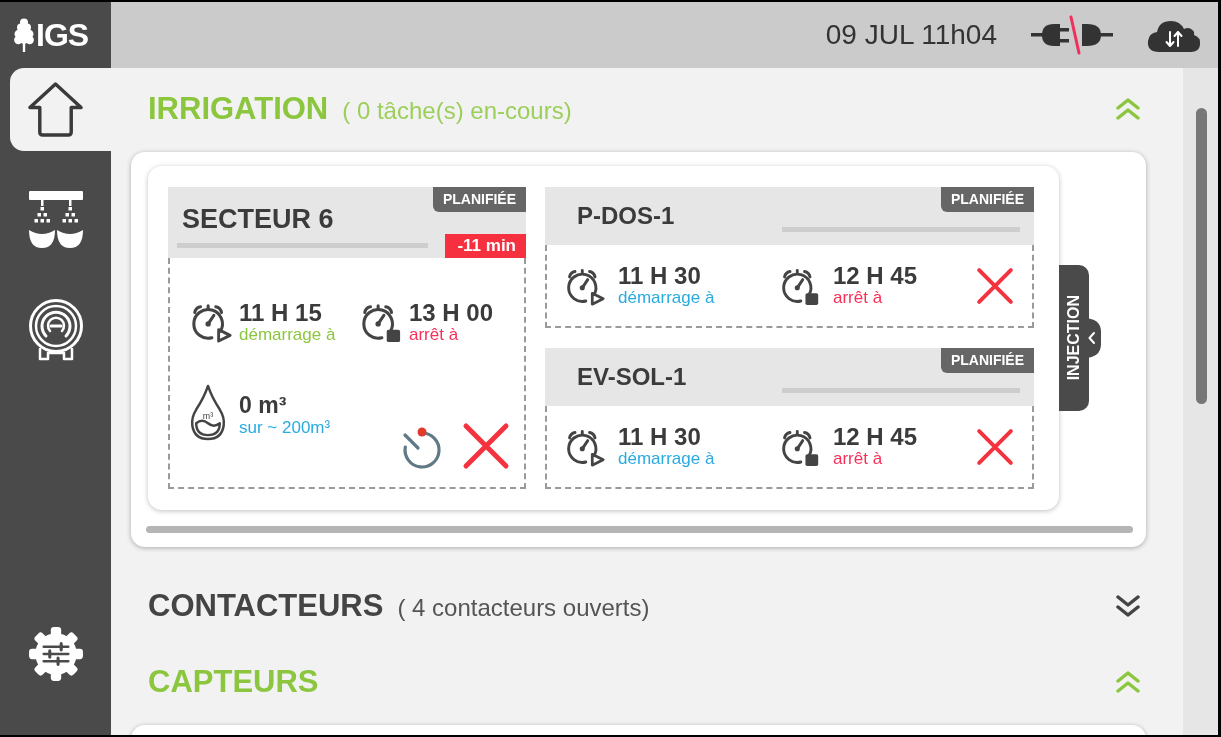 This screenshot has width=1221, height=737. Describe the element at coordinates (625, 216) in the screenshot. I see `task-title: P-DOS-1` at that location.